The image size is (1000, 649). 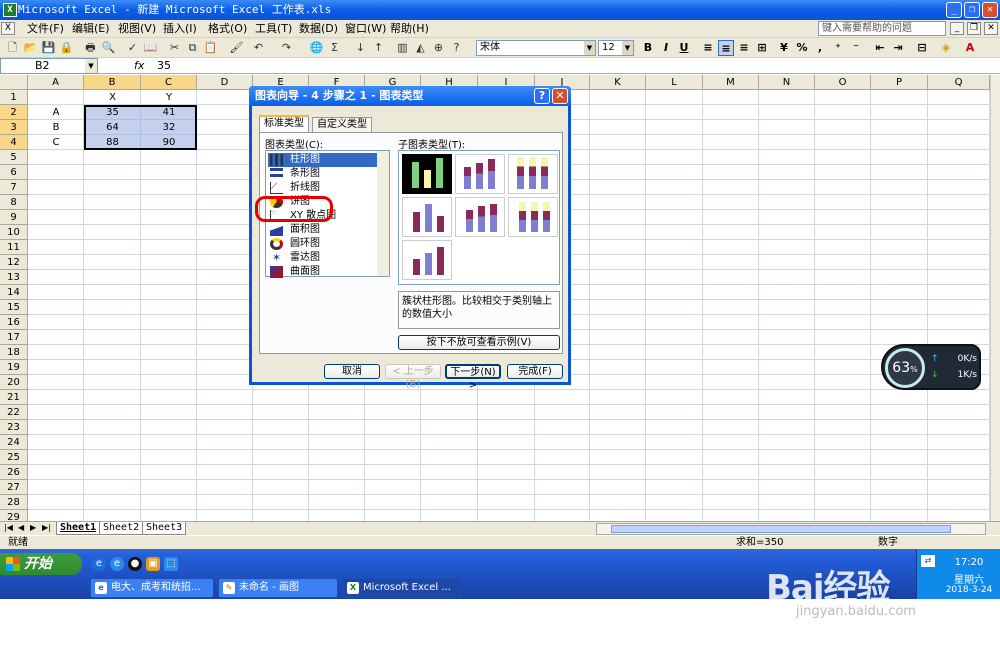 What do you see at coordinates (14, 442) in the screenshot?
I see `row-header-24: 24` at bounding box center [14, 442].